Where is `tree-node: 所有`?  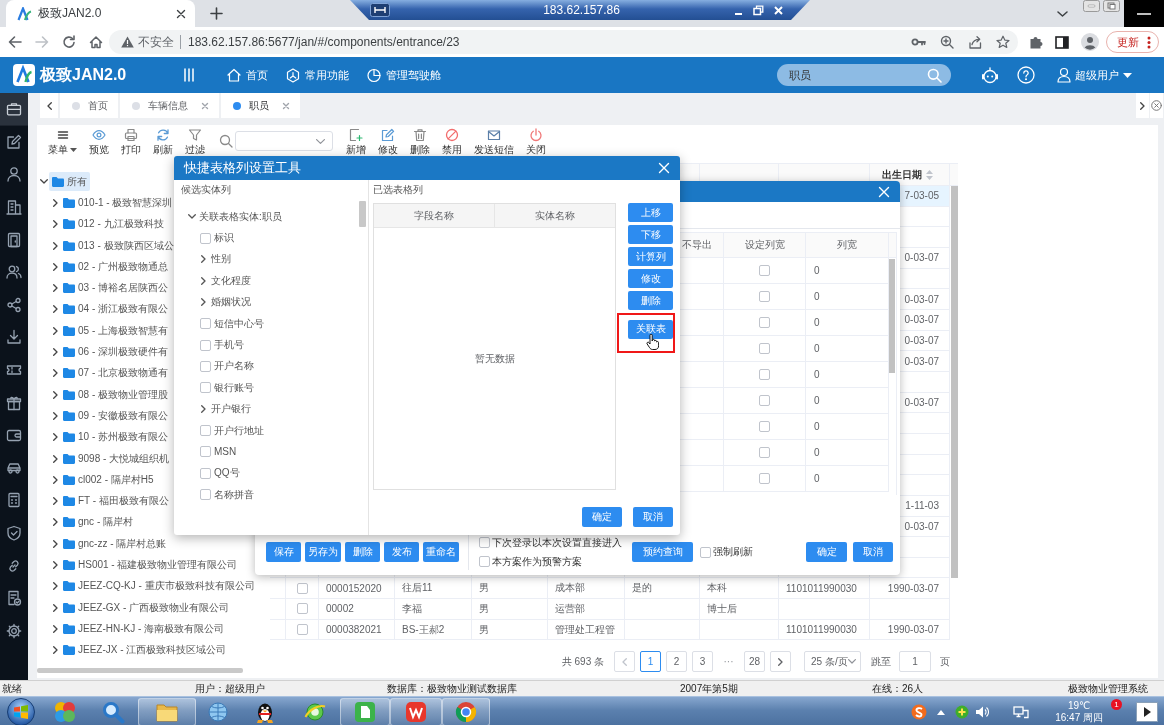 tree-node: 所有 is located at coordinates (69, 182).